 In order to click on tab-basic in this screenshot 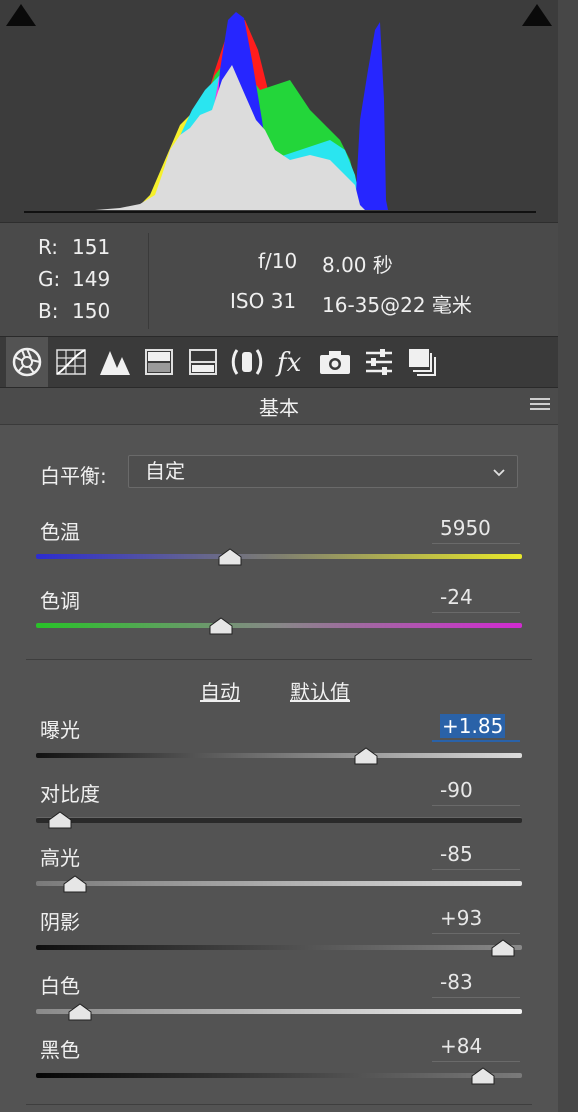, I will do `click(27, 362)`.